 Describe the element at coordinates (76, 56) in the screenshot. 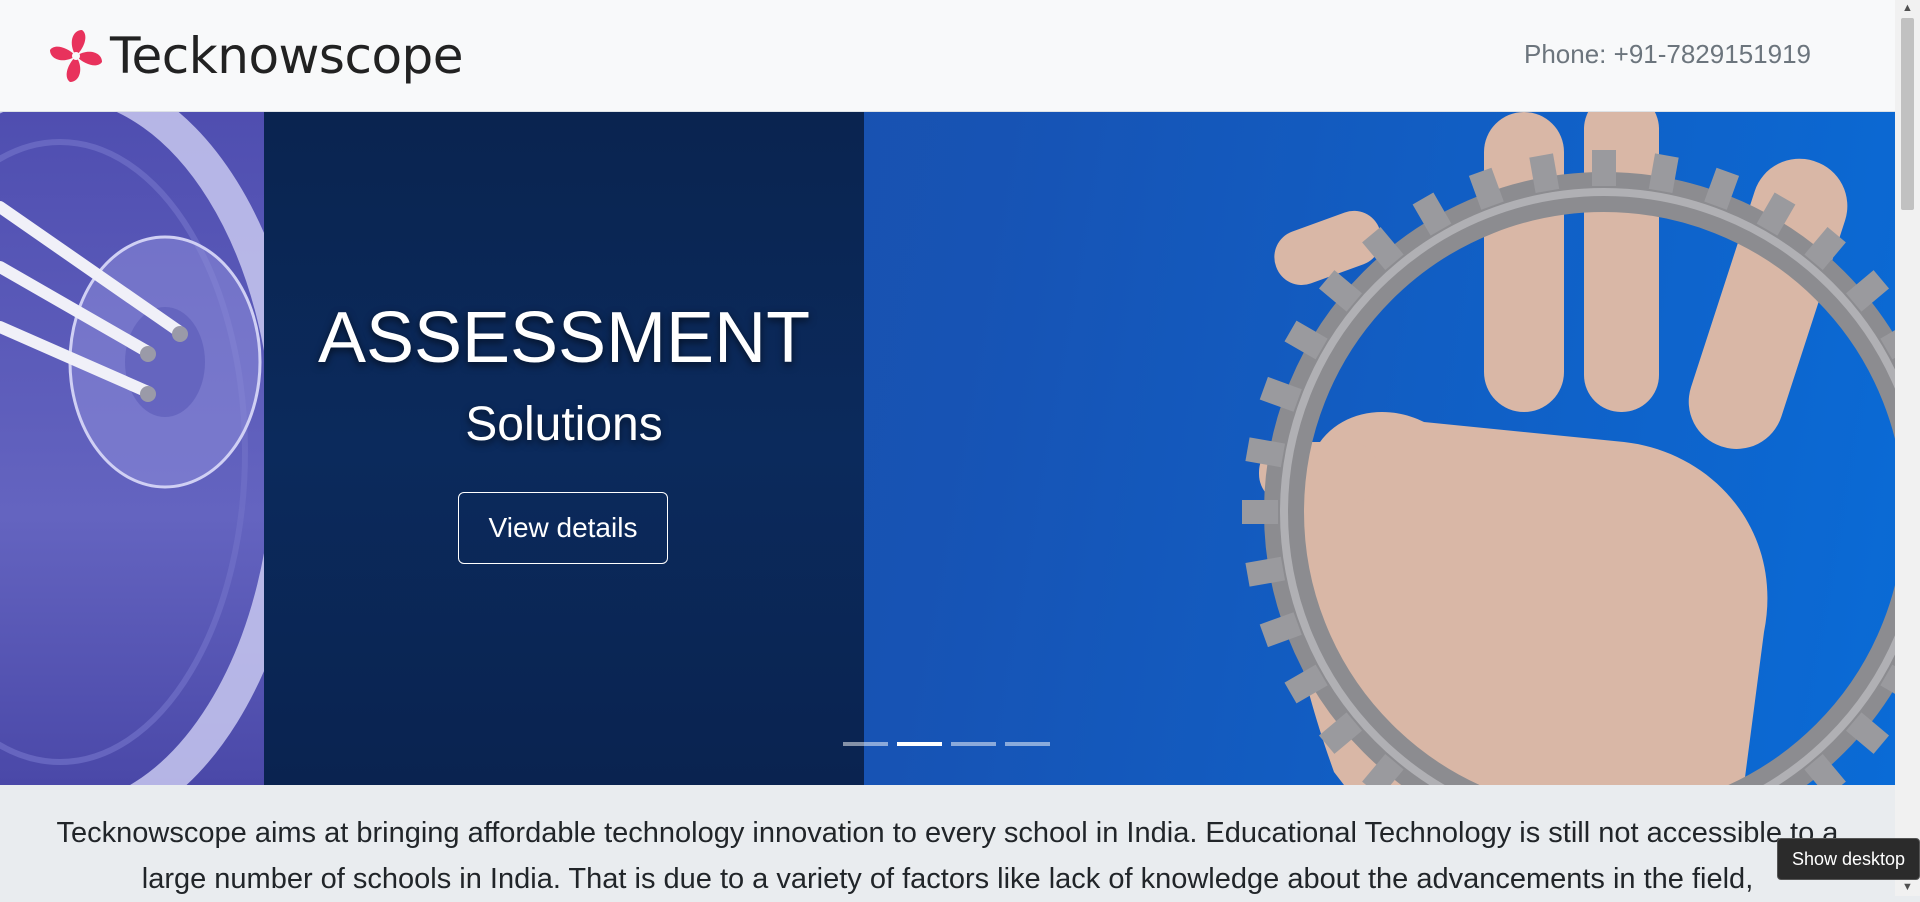

I see `pinwheel-logo-icon` at that location.